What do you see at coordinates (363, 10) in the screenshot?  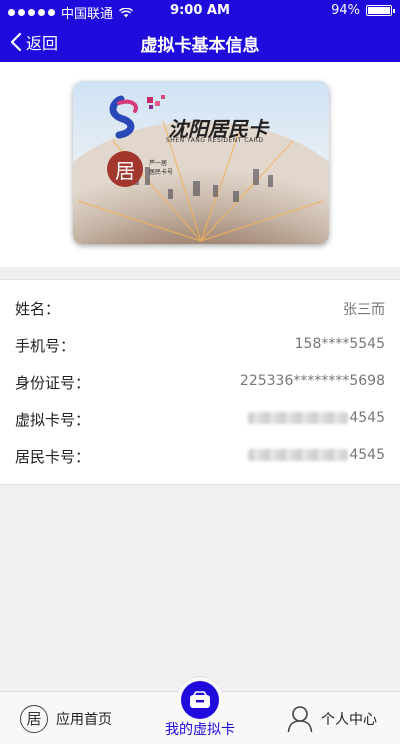 I see `status-right: 94%` at bounding box center [363, 10].